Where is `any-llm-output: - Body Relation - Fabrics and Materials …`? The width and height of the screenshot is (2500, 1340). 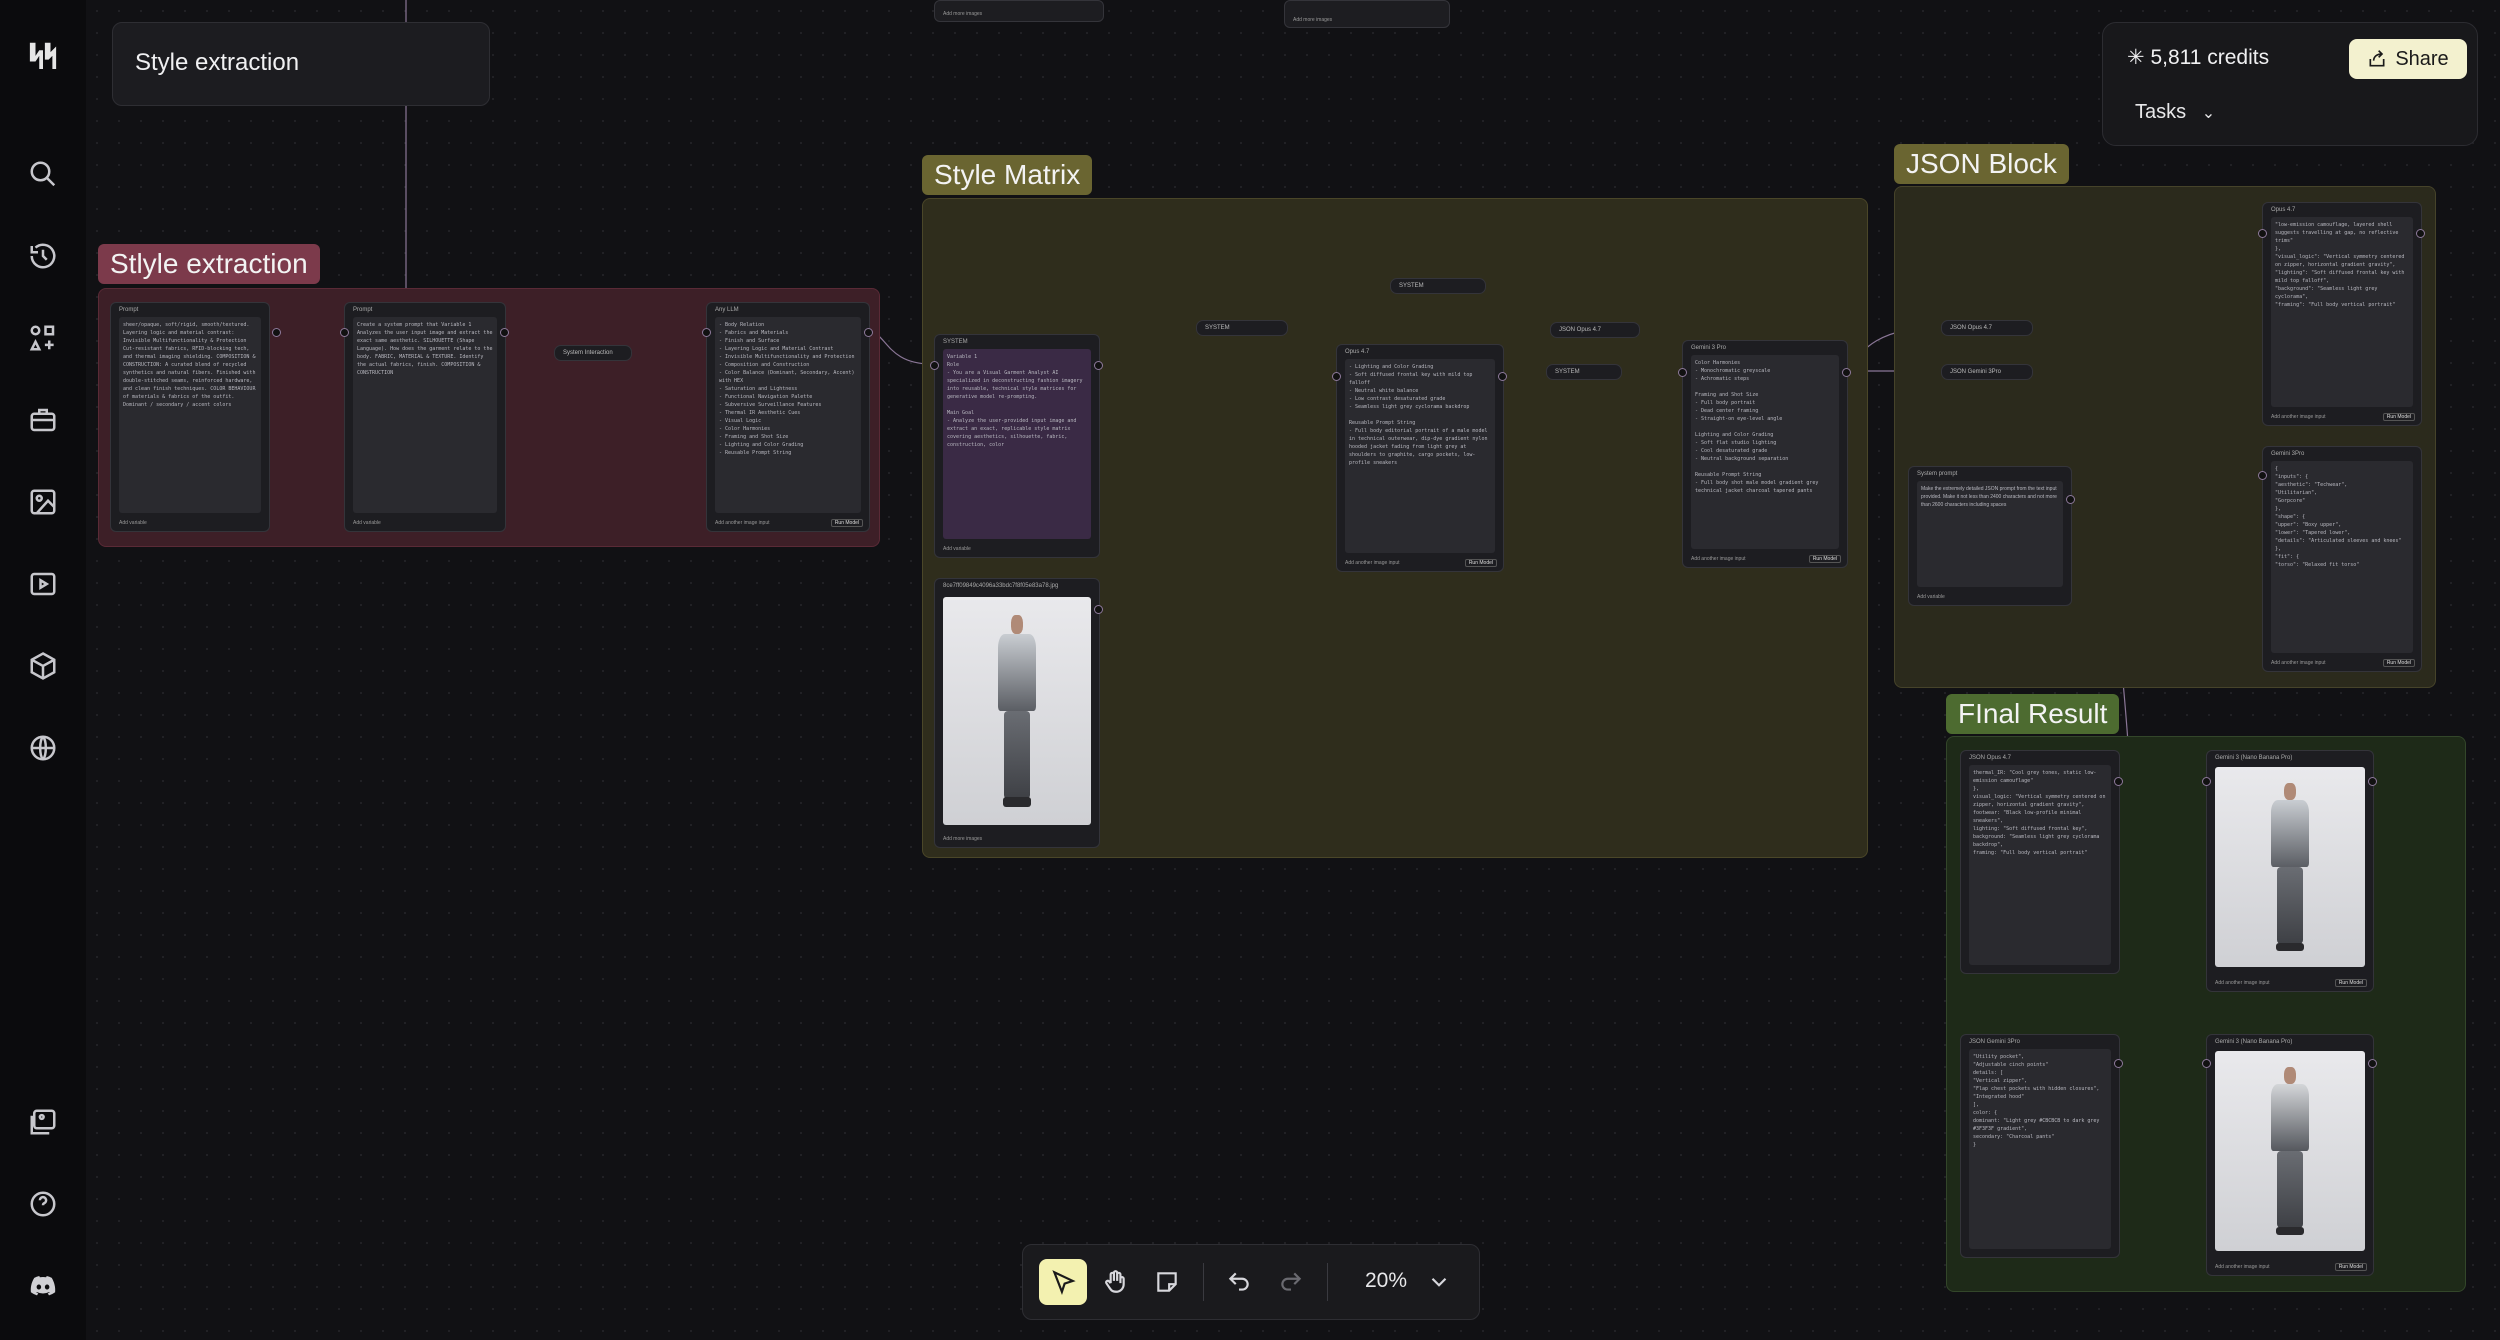 any-llm-output: - Body Relation - Fabrics and Materials … is located at coordinates (788, 415).